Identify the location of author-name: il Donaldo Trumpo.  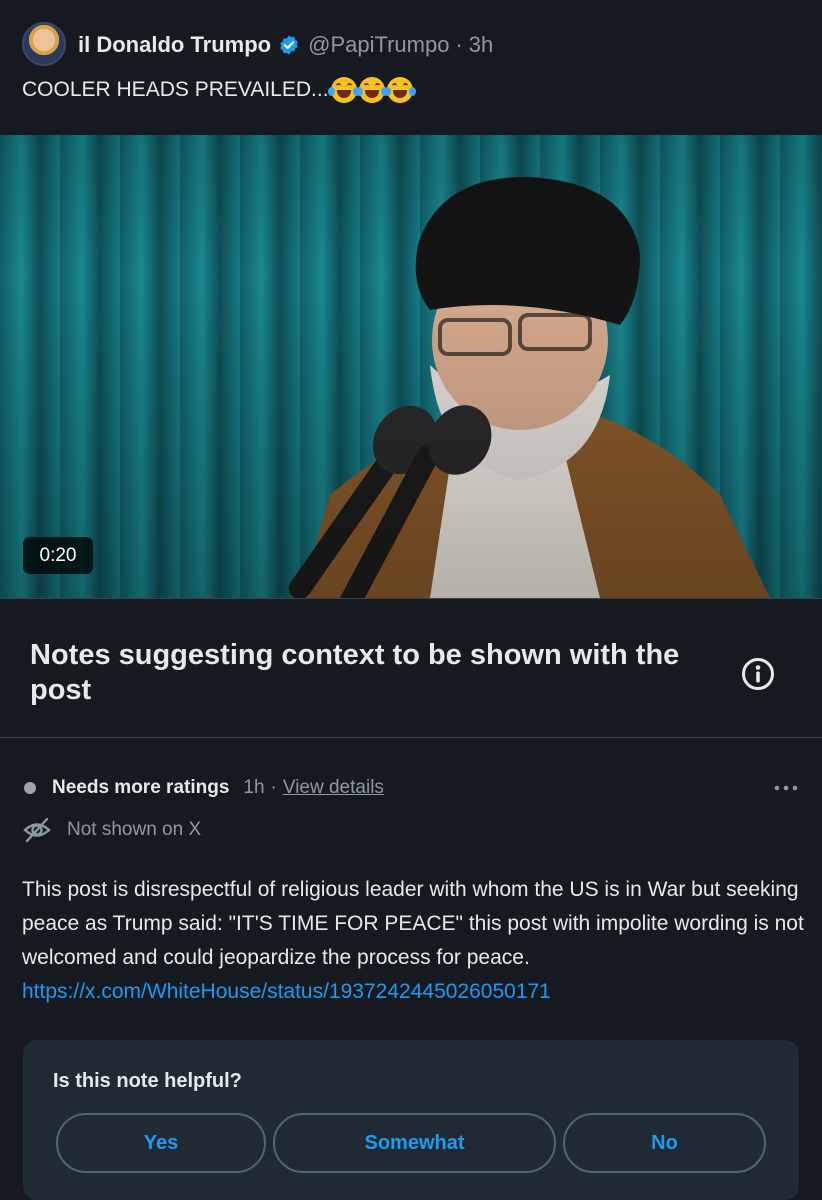
(174, 45).